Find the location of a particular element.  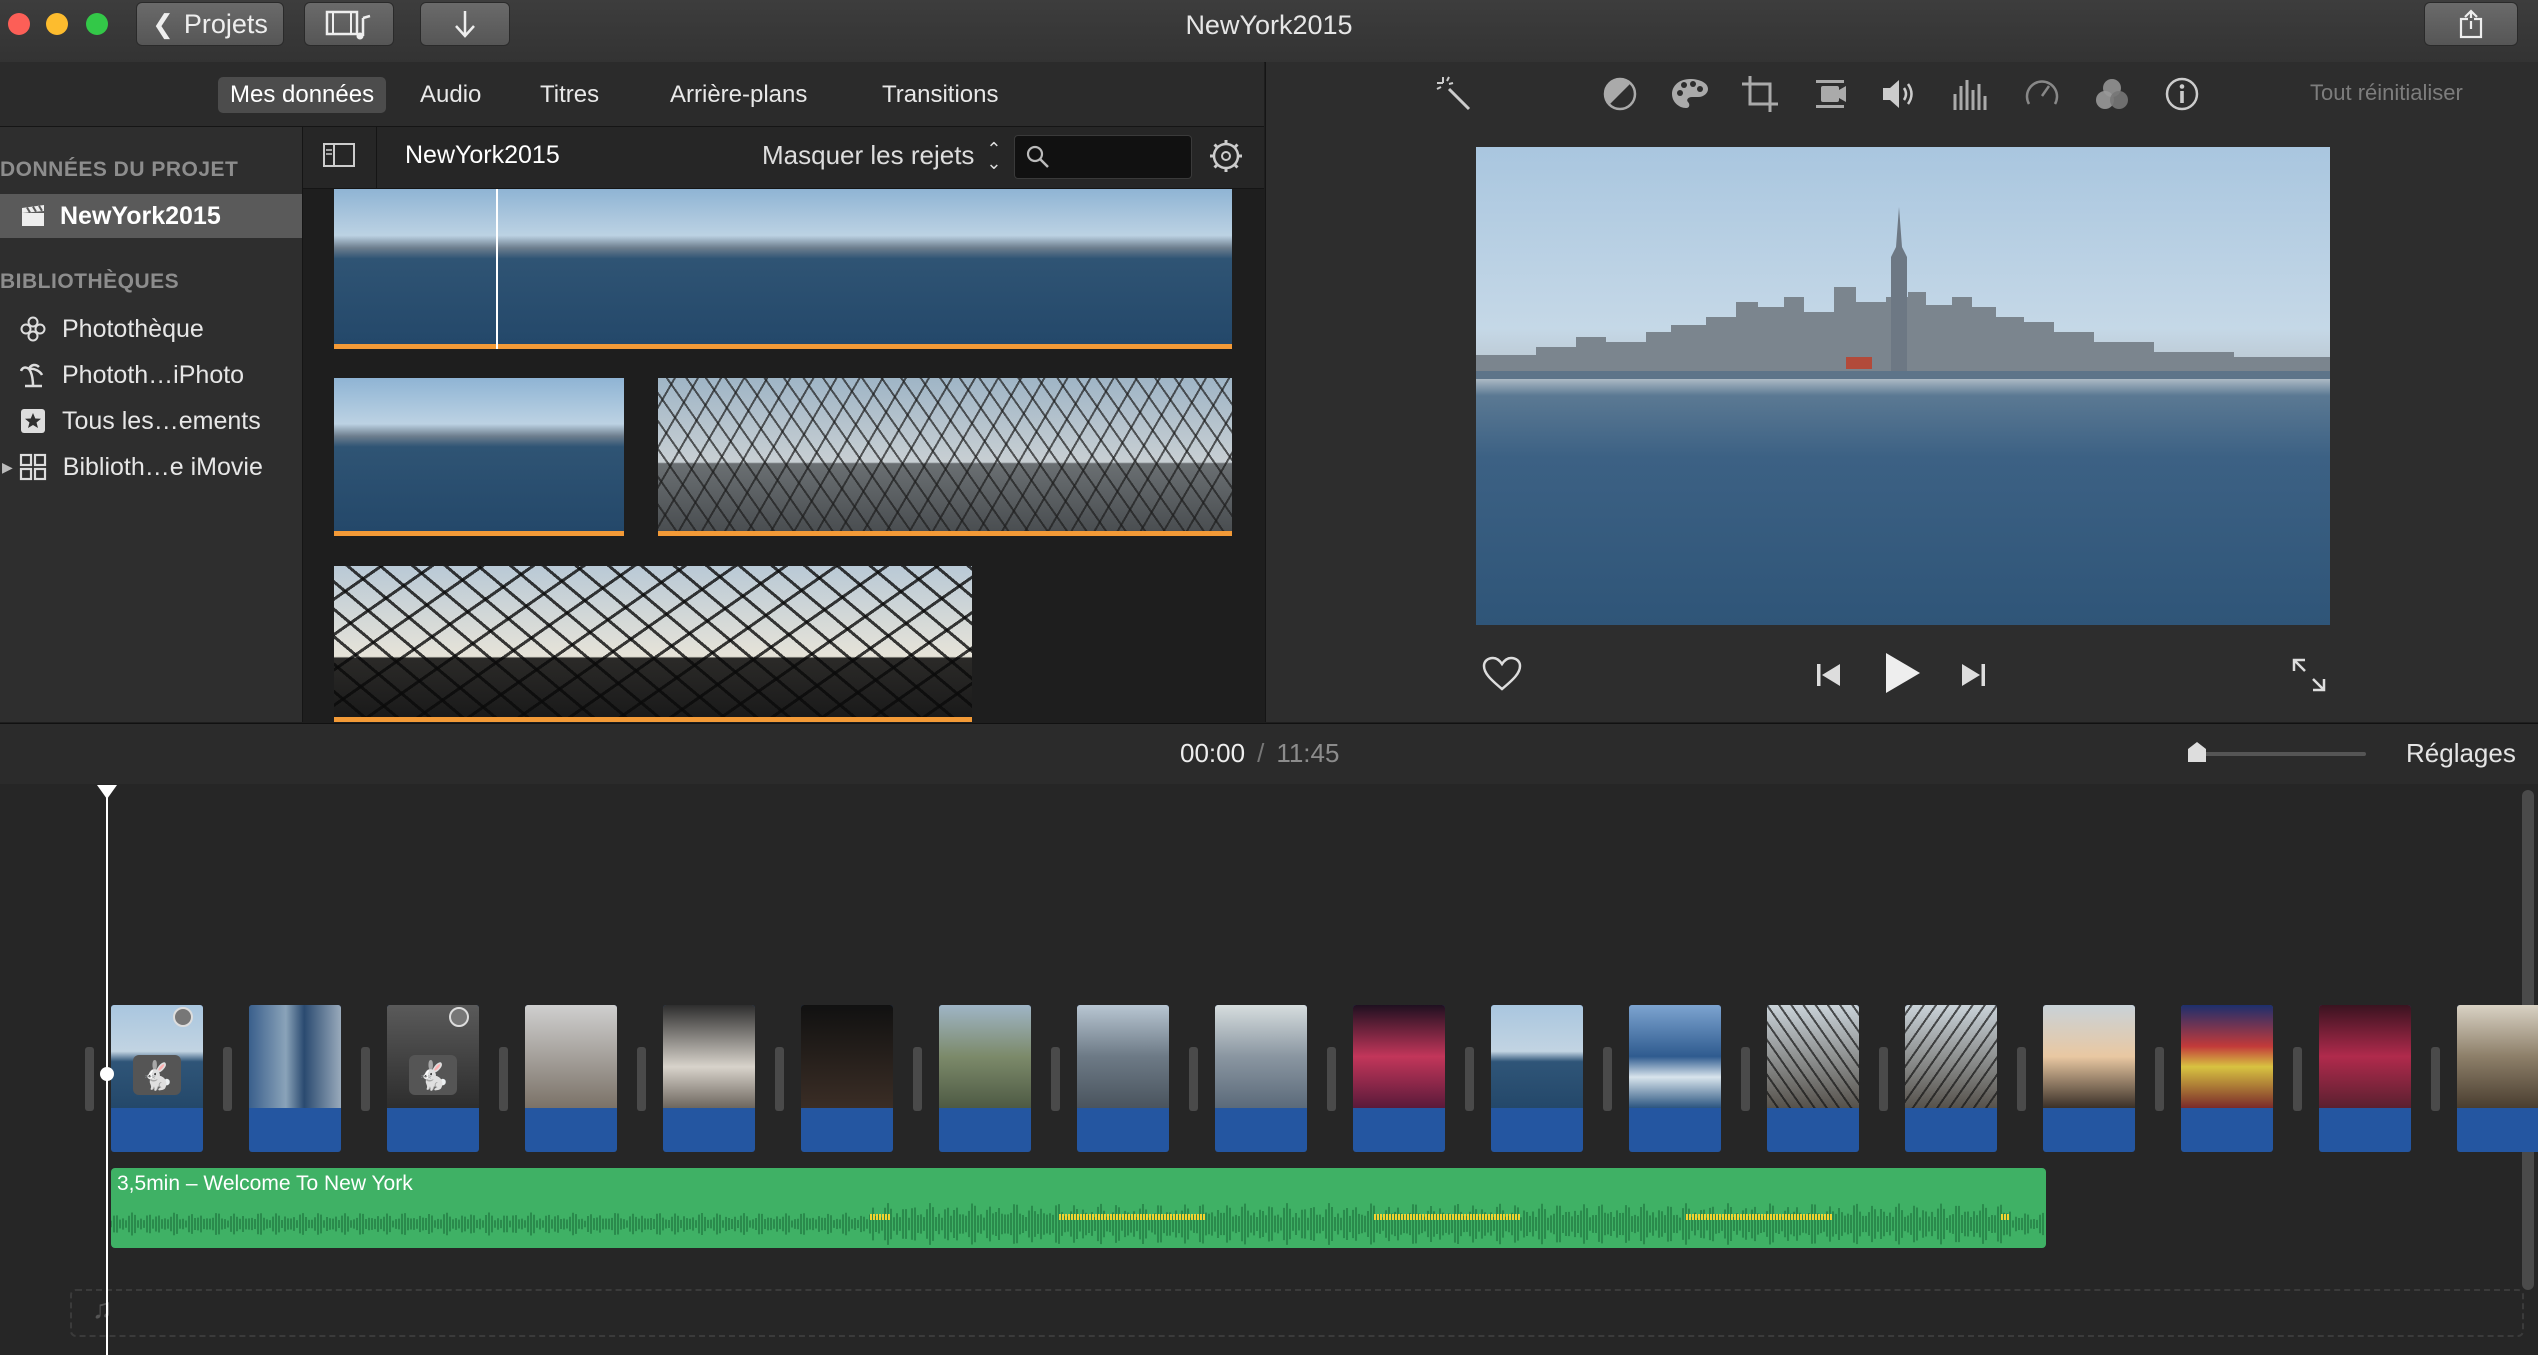

viewer-frame is located at coordinates (1903, 386).